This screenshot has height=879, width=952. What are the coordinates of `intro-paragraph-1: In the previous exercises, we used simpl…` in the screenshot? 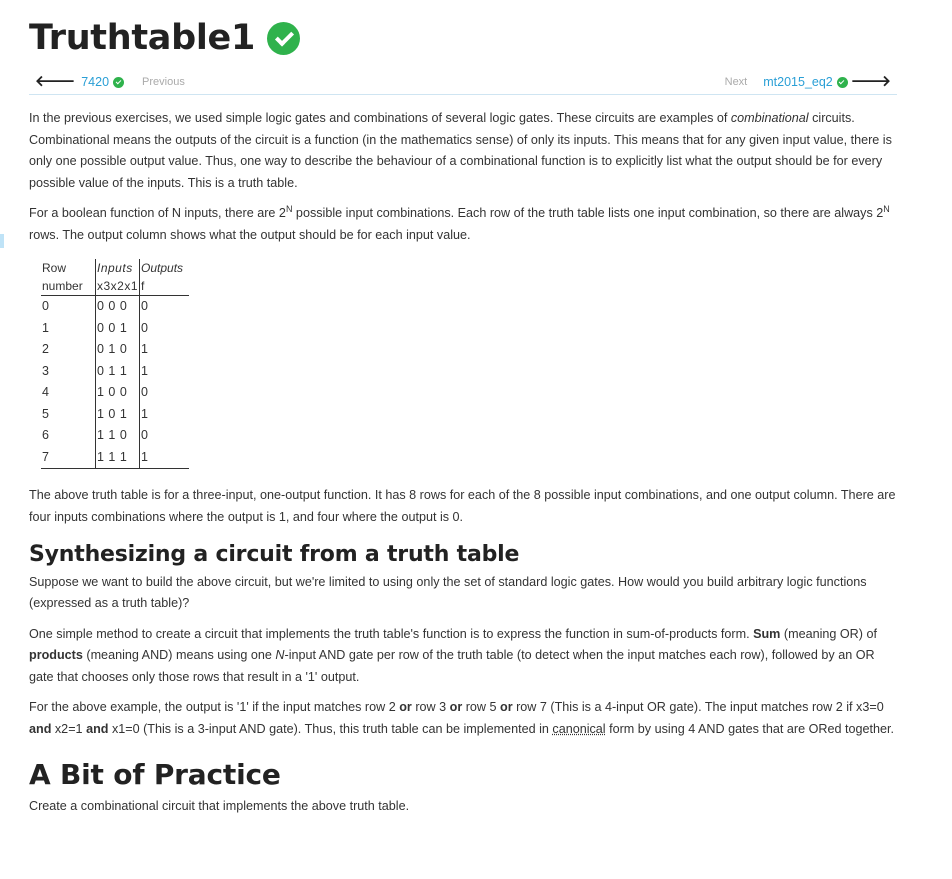 It's located at (460, 150).